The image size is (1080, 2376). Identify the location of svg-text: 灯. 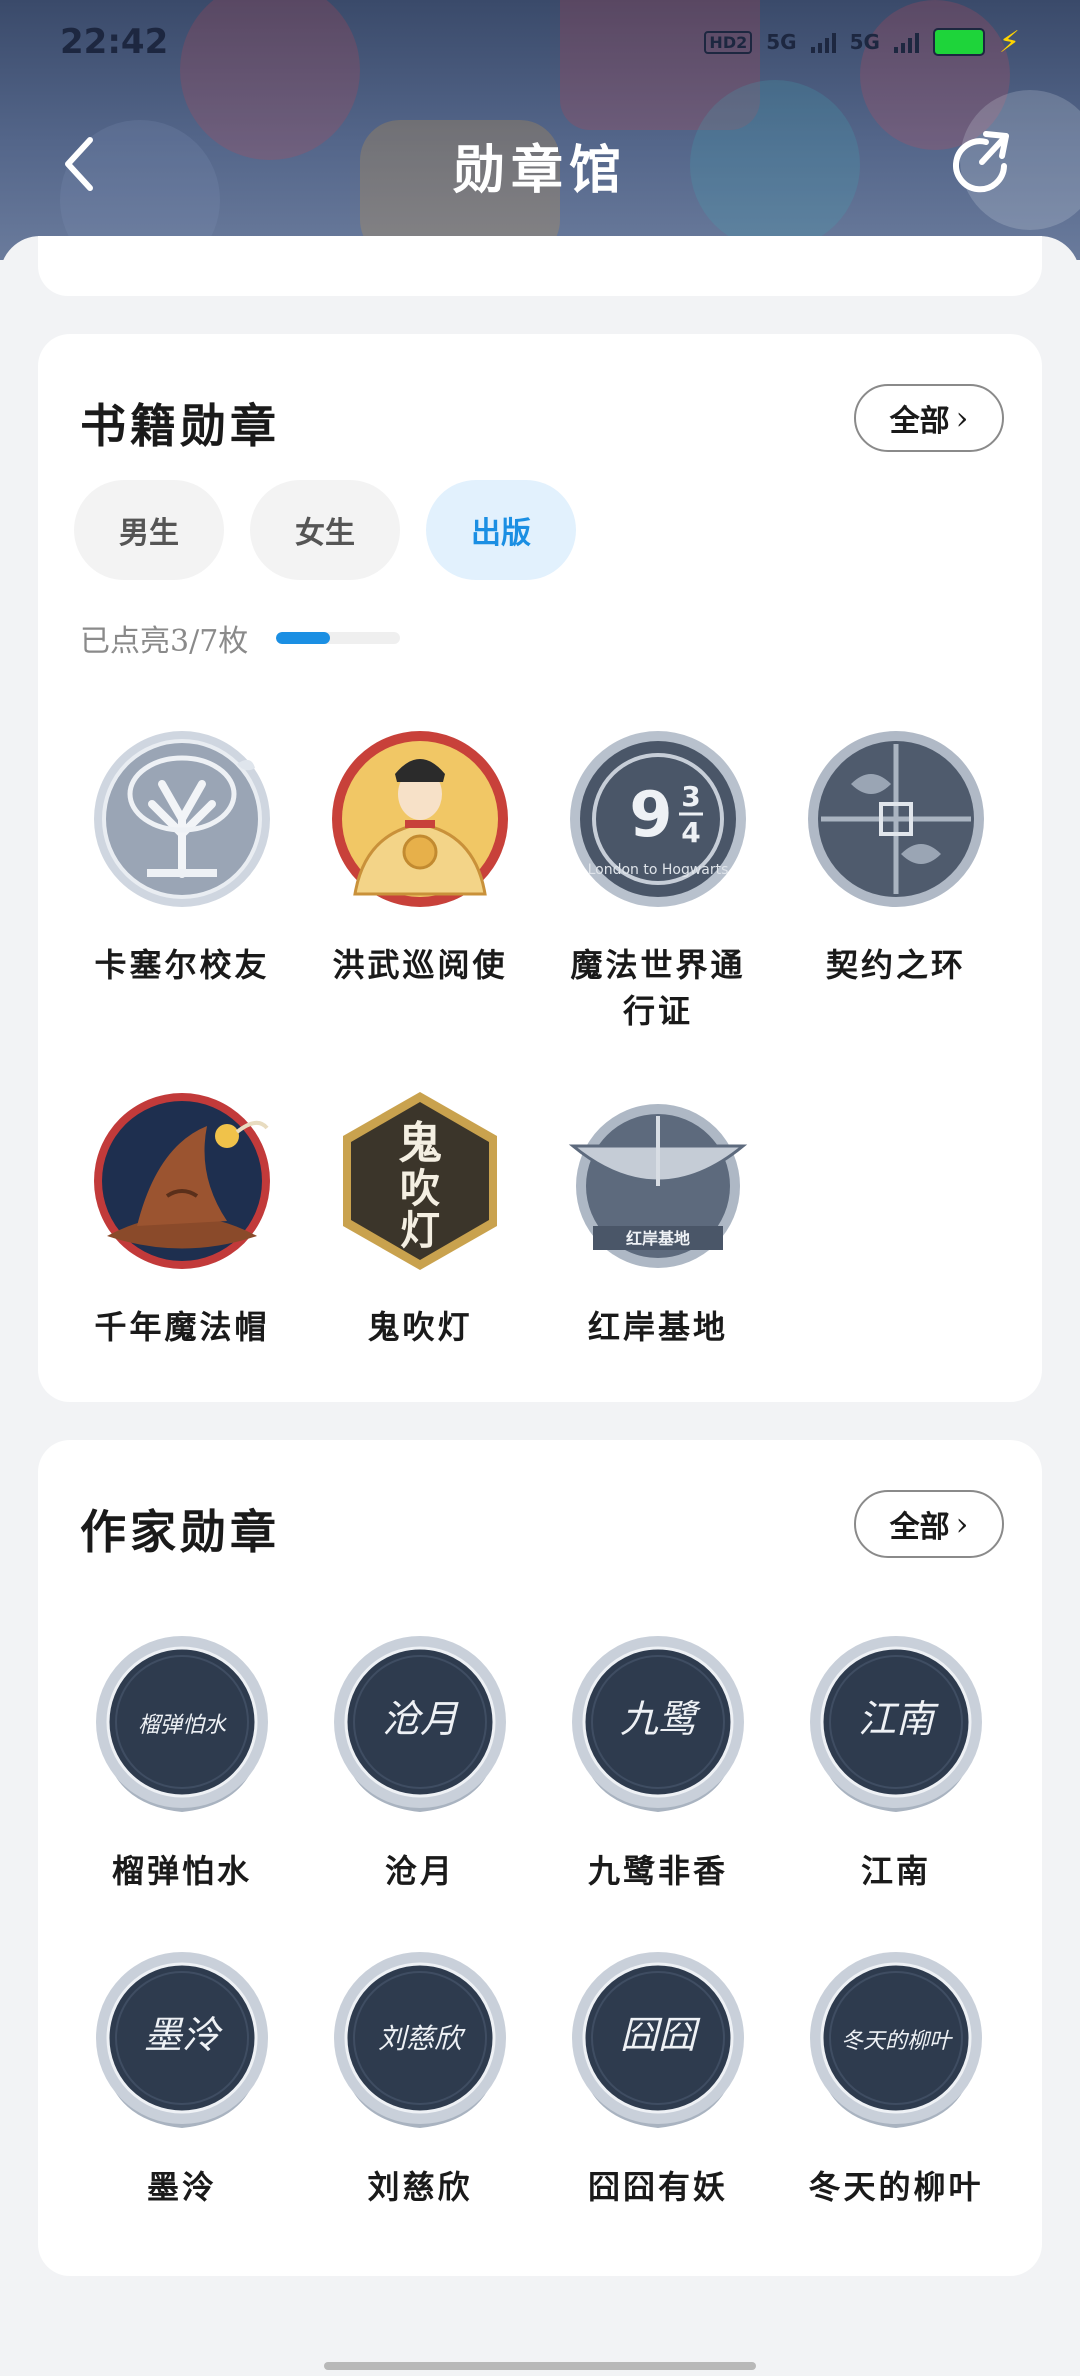
(420, 1230).